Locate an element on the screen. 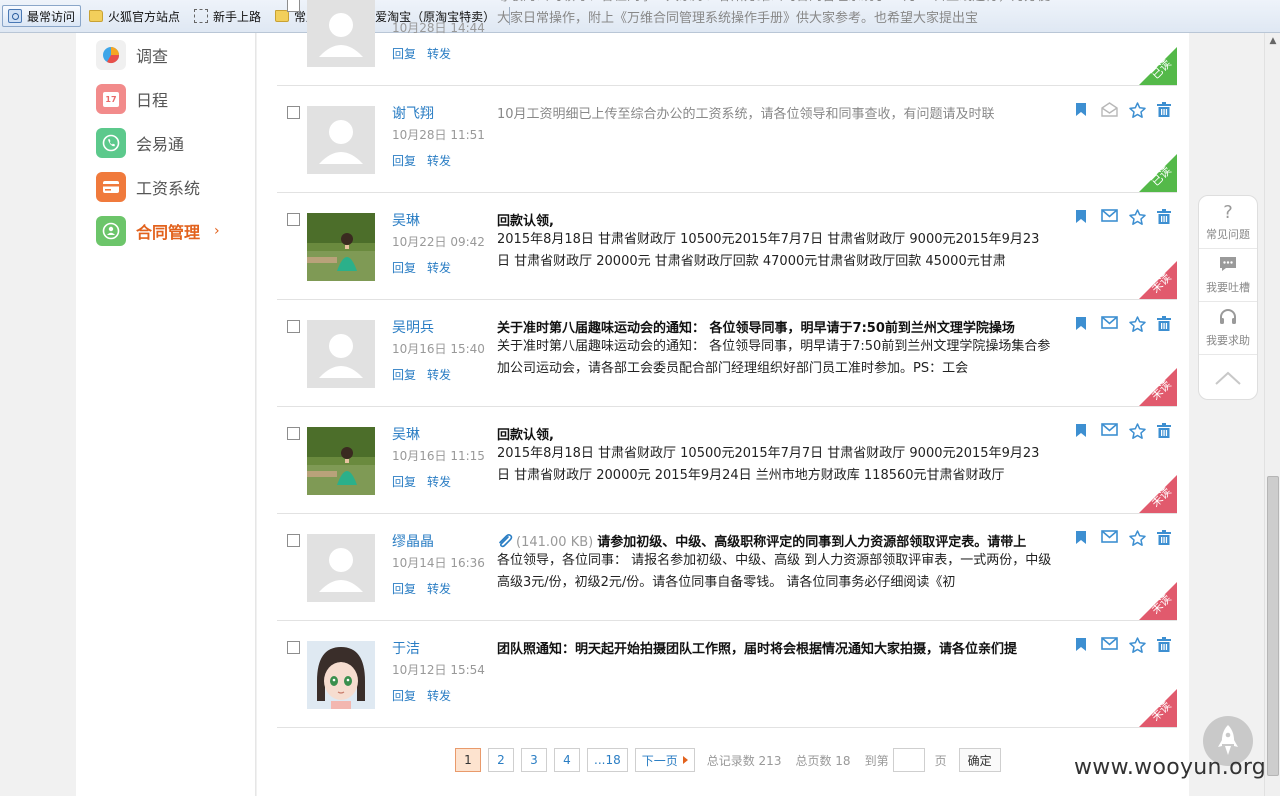  back-to-top-button is located at coordinates (1228, 378).